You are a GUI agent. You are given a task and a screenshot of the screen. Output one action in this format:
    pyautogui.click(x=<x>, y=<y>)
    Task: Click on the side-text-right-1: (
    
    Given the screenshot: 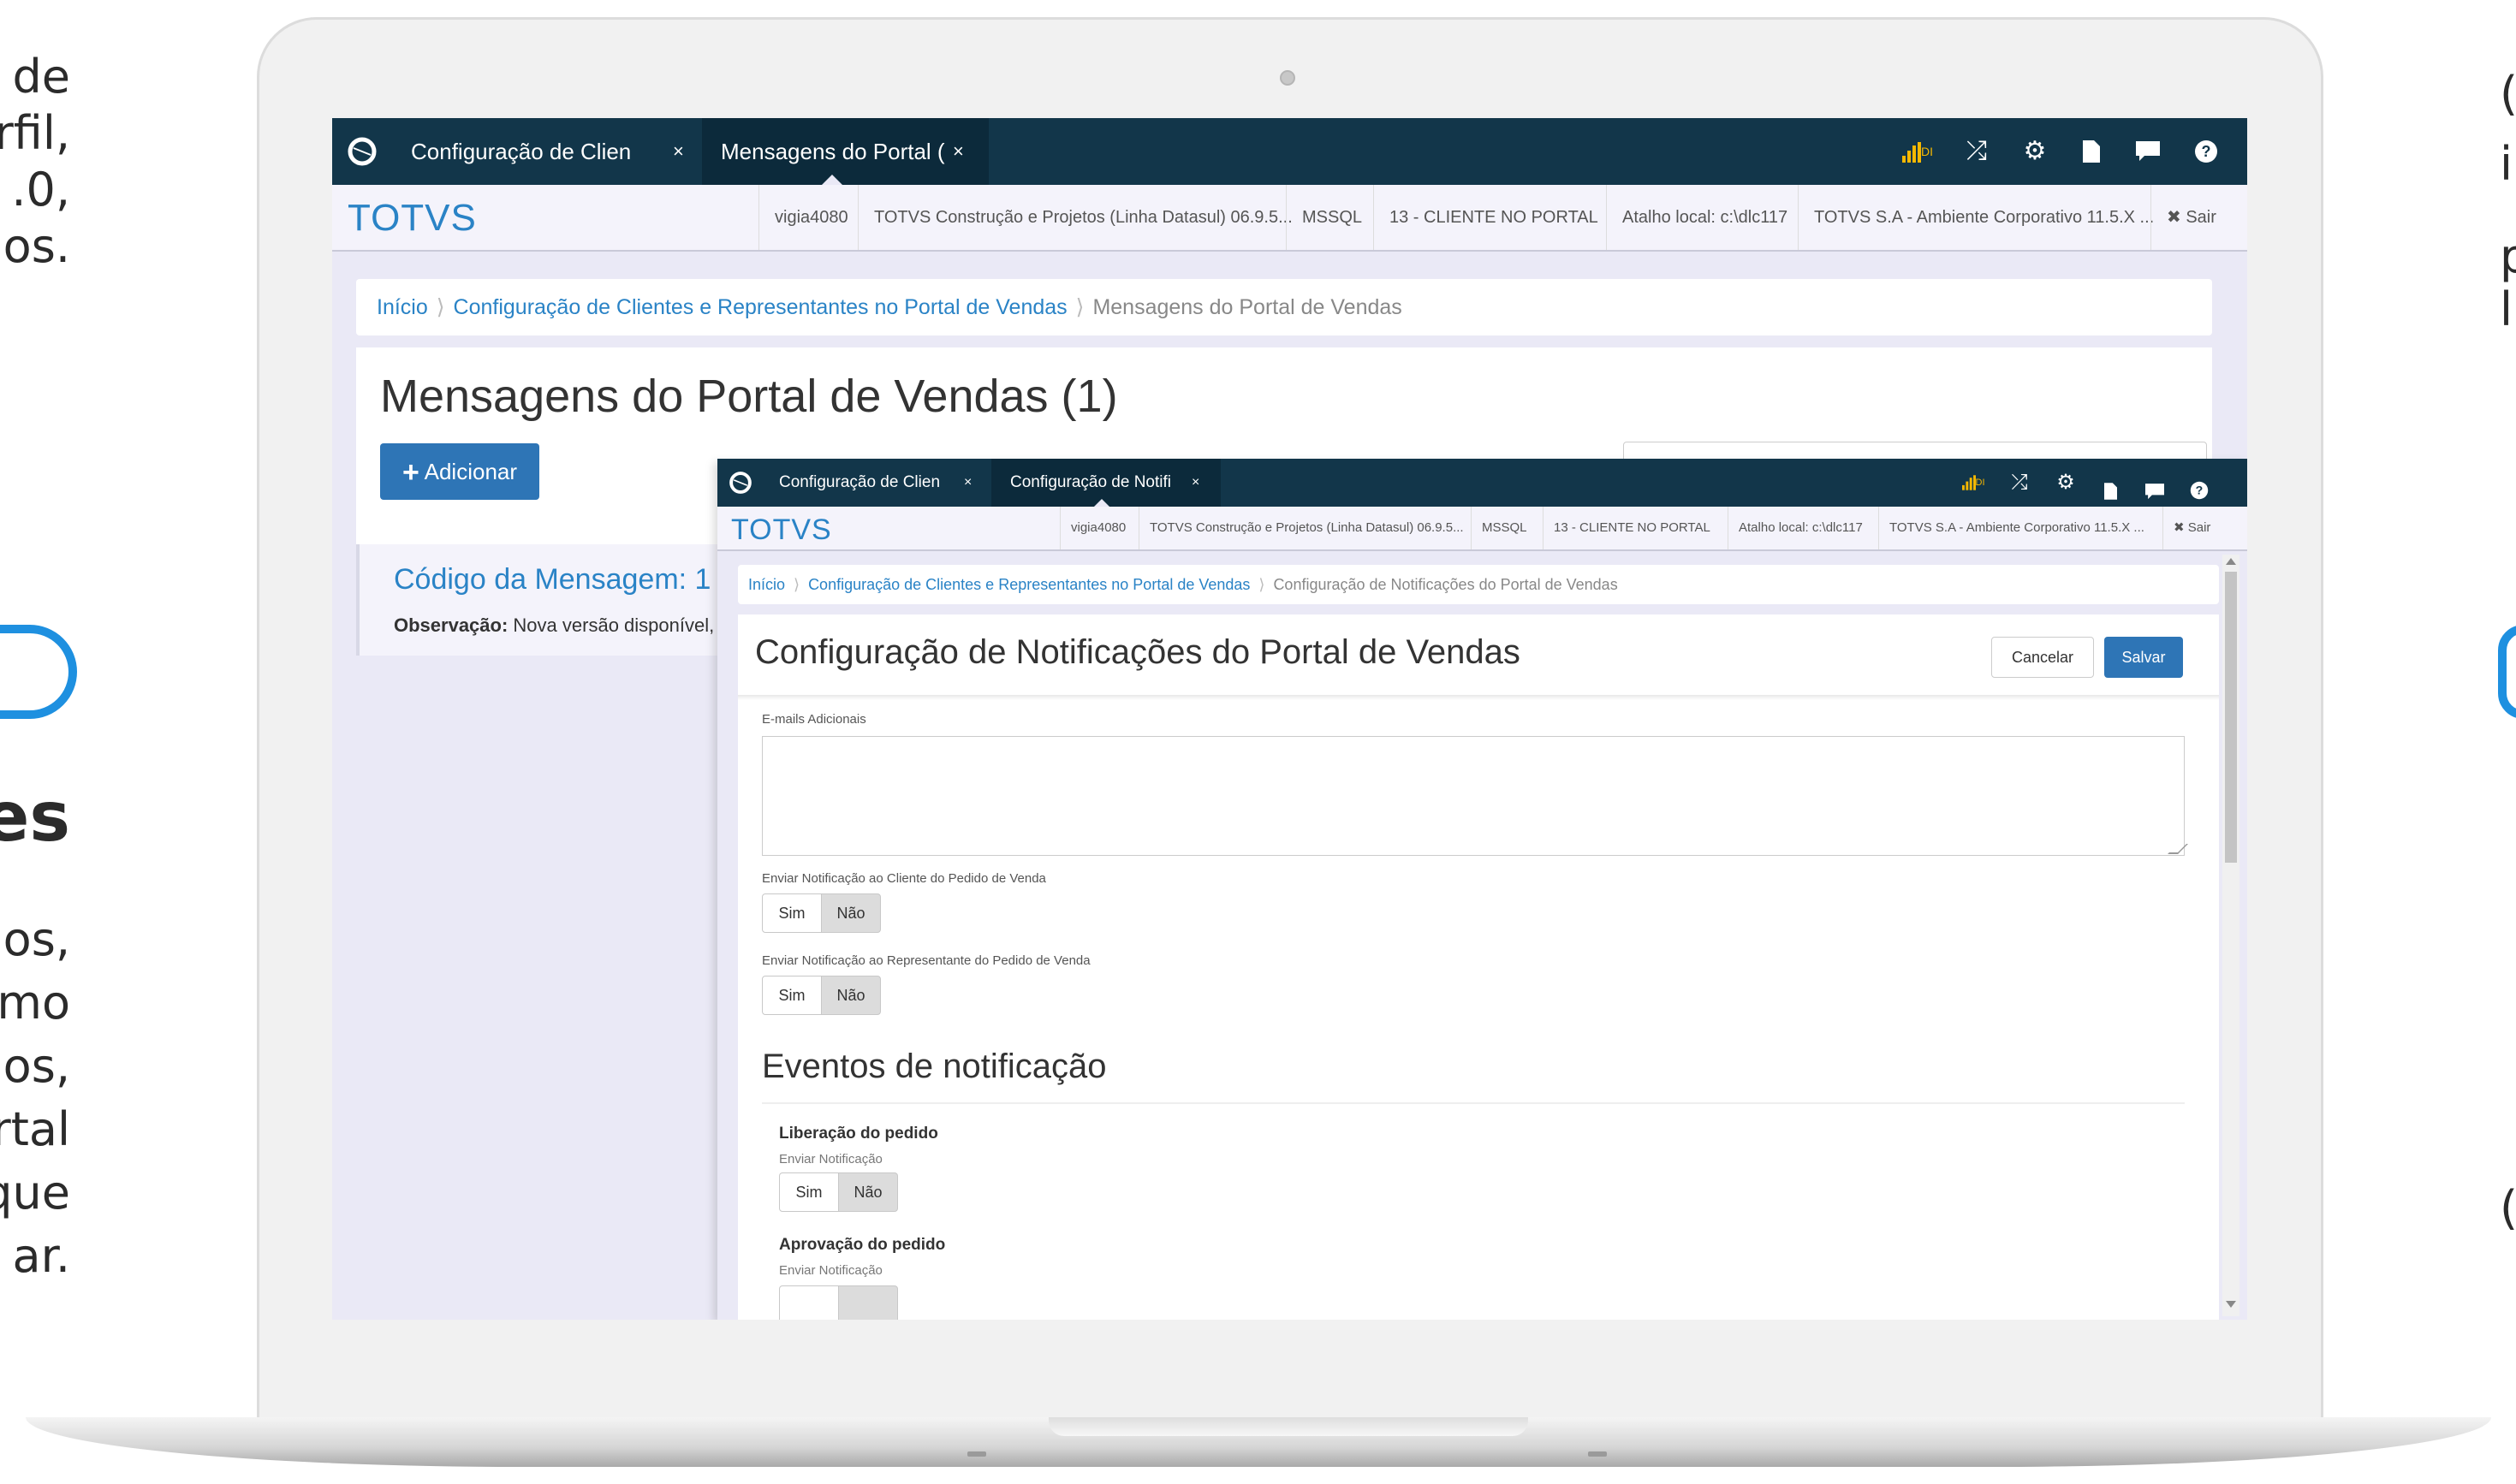 What is the action you would take?
    pyautogui.click(x=2508, y=94)
    